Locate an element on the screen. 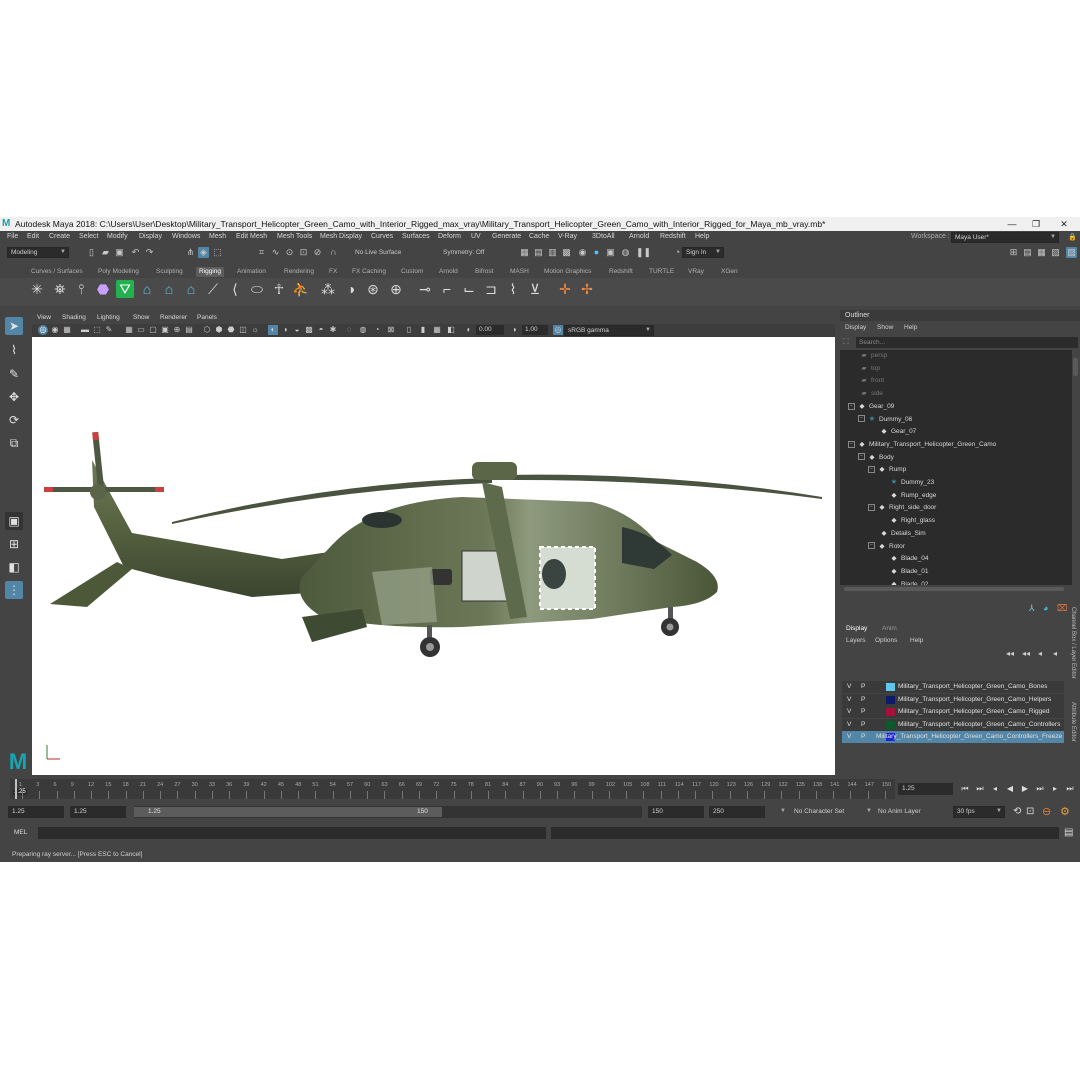  motion-blur-icon: ◒ is located at coordinates (297, 330).